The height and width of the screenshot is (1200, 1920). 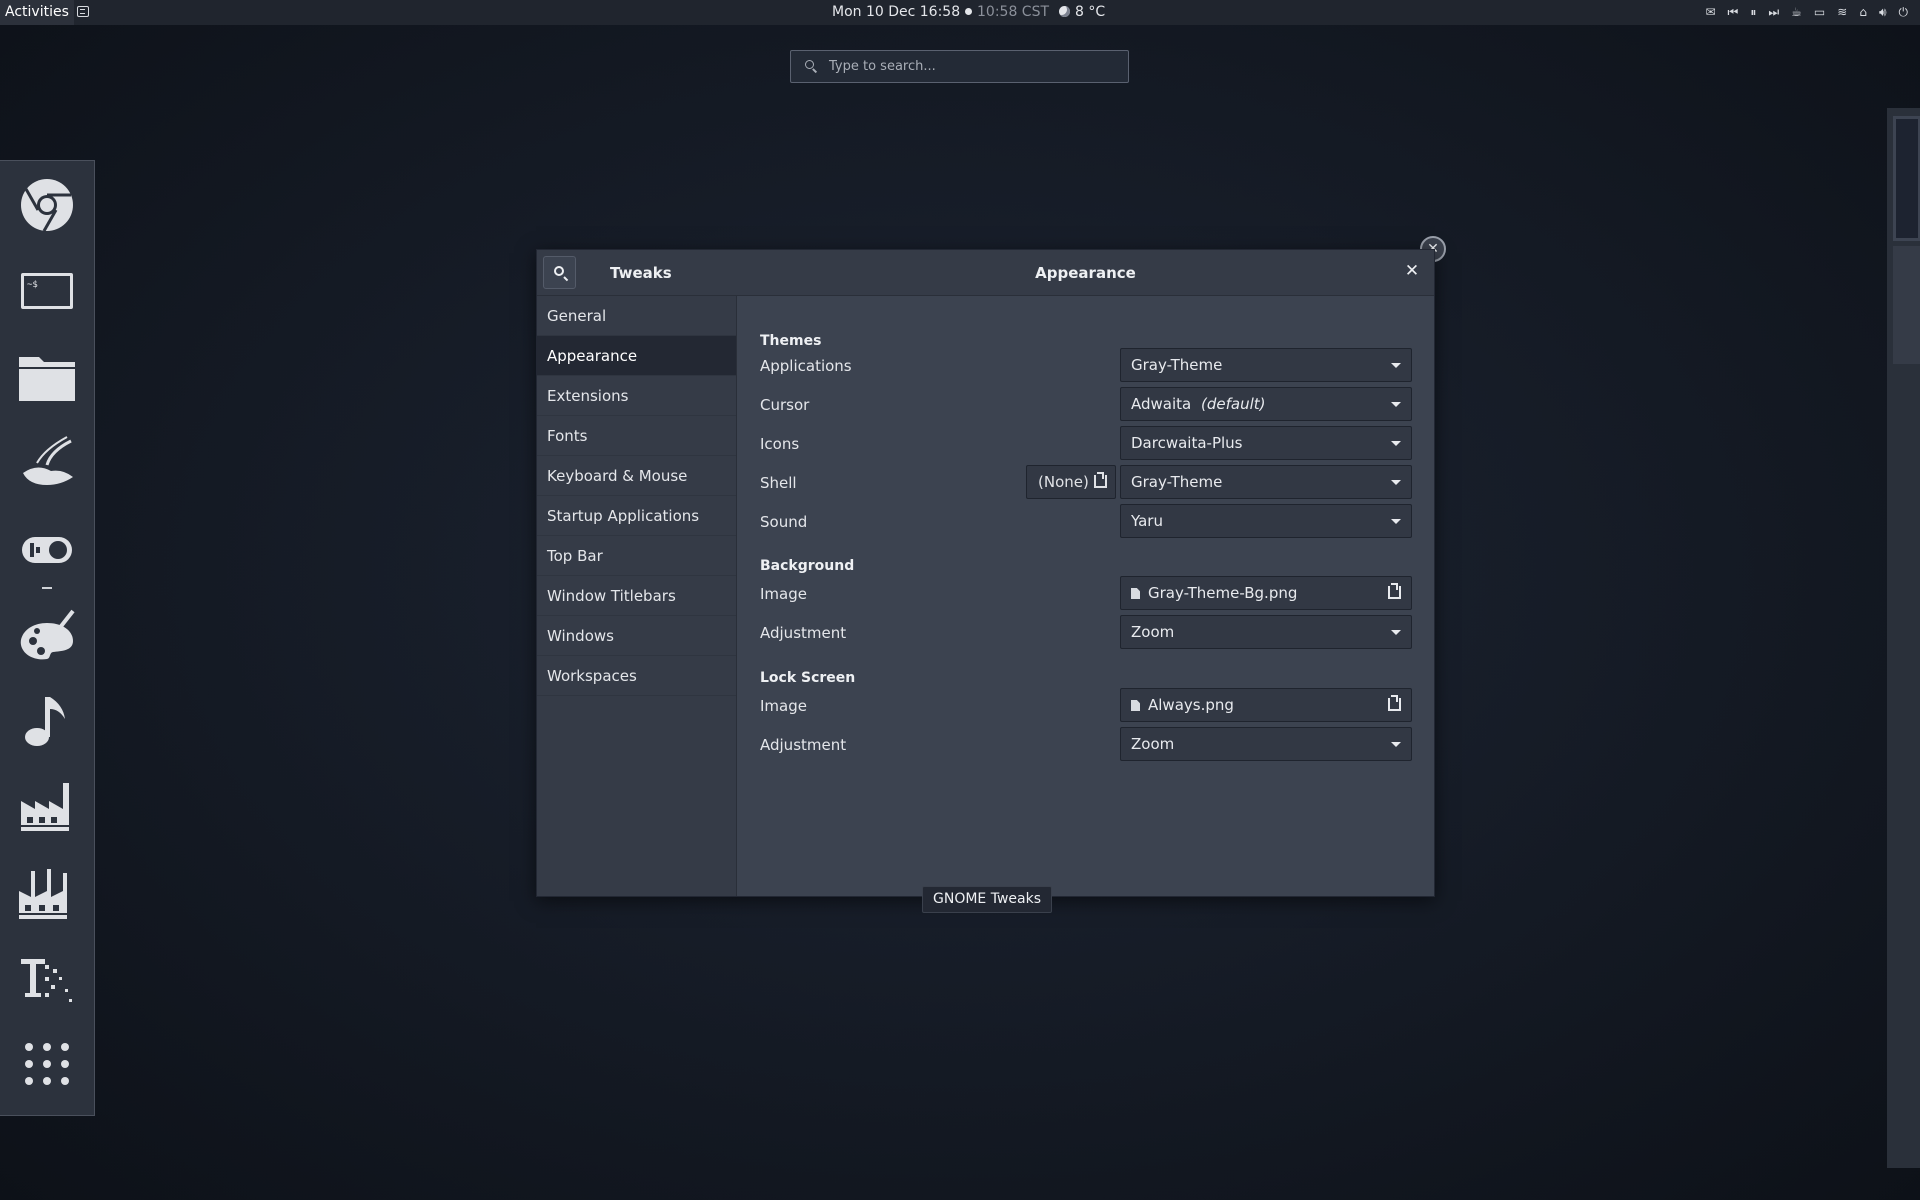 I want to click on icons-theme-dropdown: Darcwaita-Plus, so click(x=1266, y=443).